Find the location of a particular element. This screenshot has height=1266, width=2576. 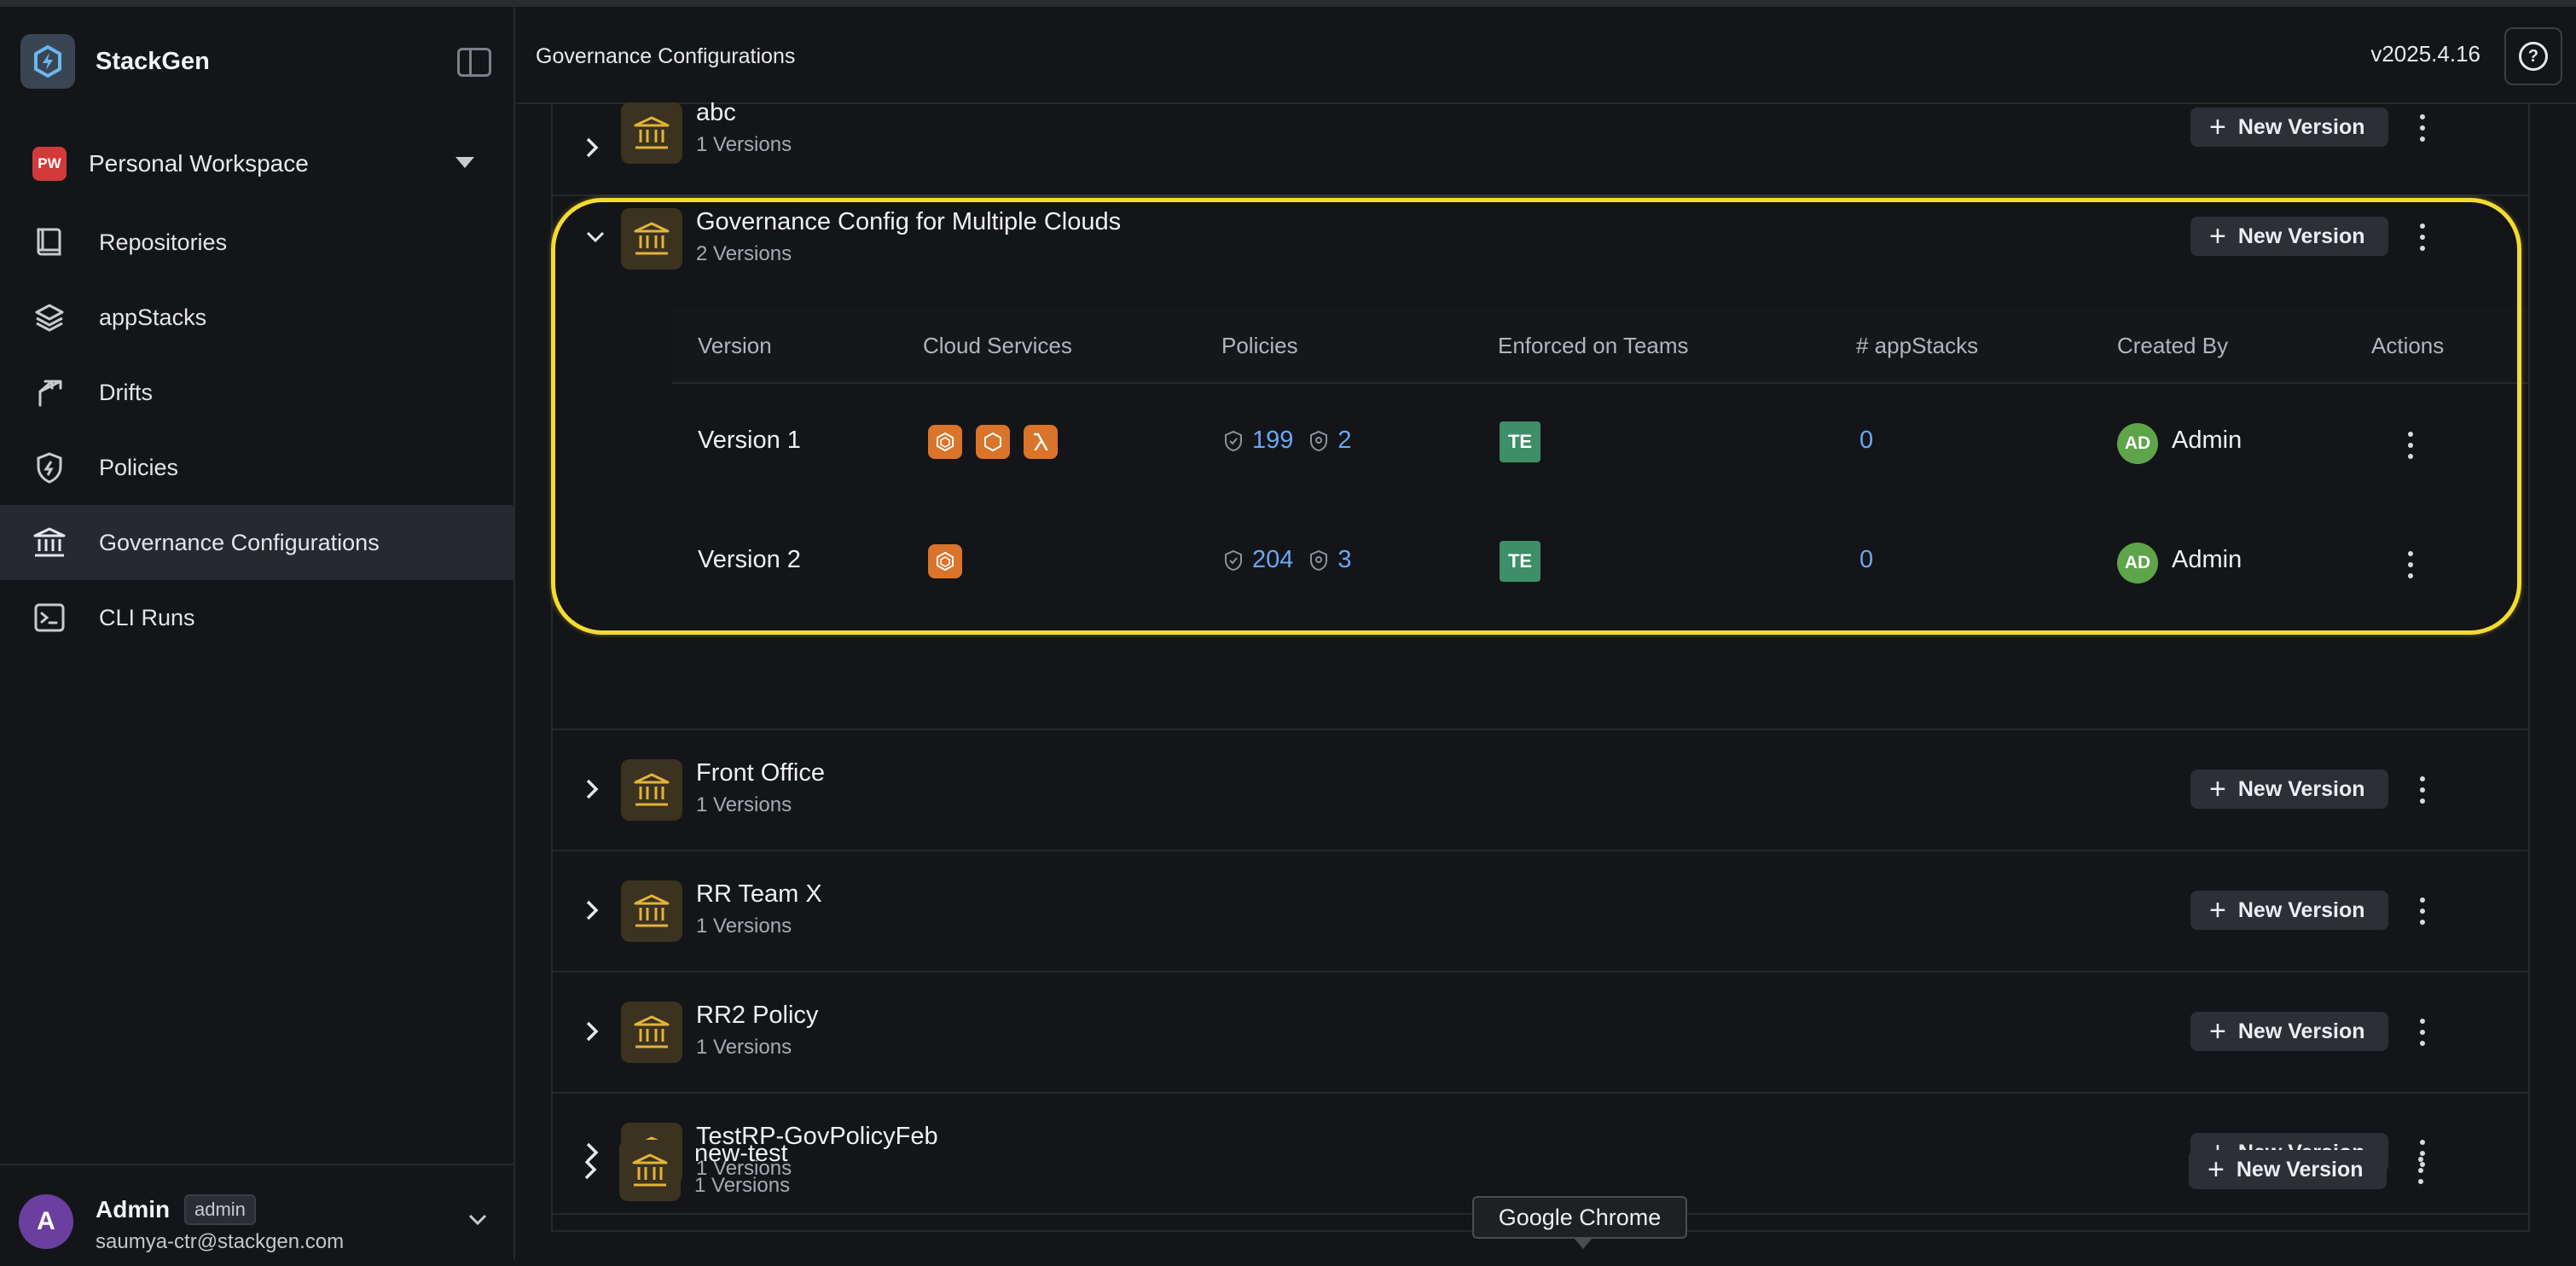

column-header: Version is located at coordinates (735, 346).